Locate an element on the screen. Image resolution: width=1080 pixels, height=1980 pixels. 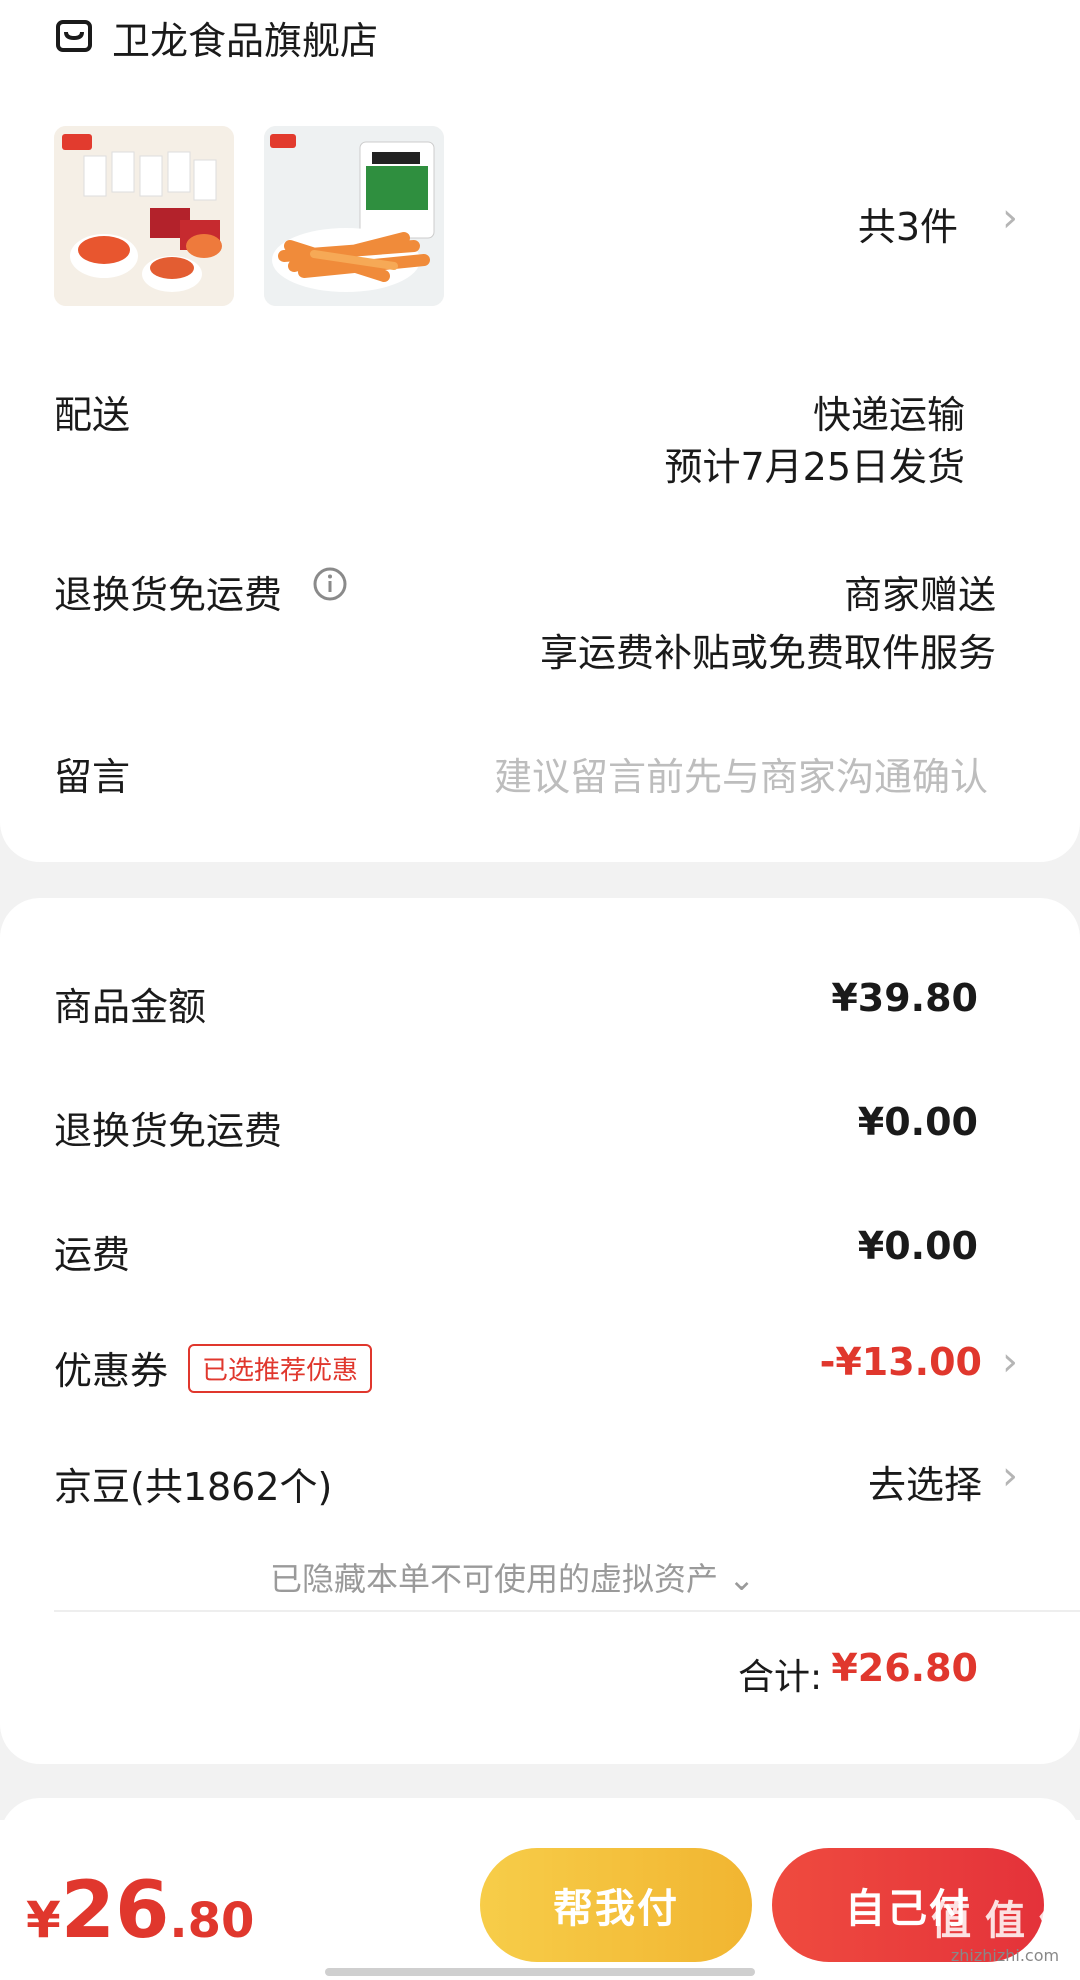
product-thumbnail-snack-pack is located at coordinates (144, 216).